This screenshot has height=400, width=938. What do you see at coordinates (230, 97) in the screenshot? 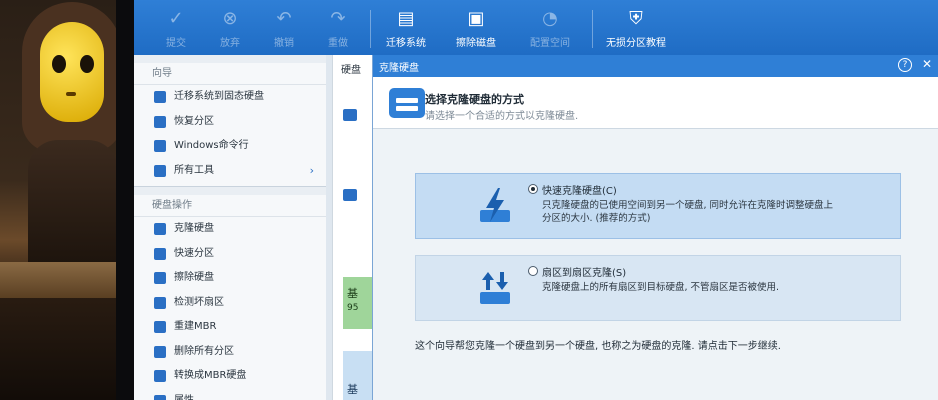
I see `sidebar-item-migrate-ssd: 迁移系统到固态硬盘` at bounding box center [230, 97].